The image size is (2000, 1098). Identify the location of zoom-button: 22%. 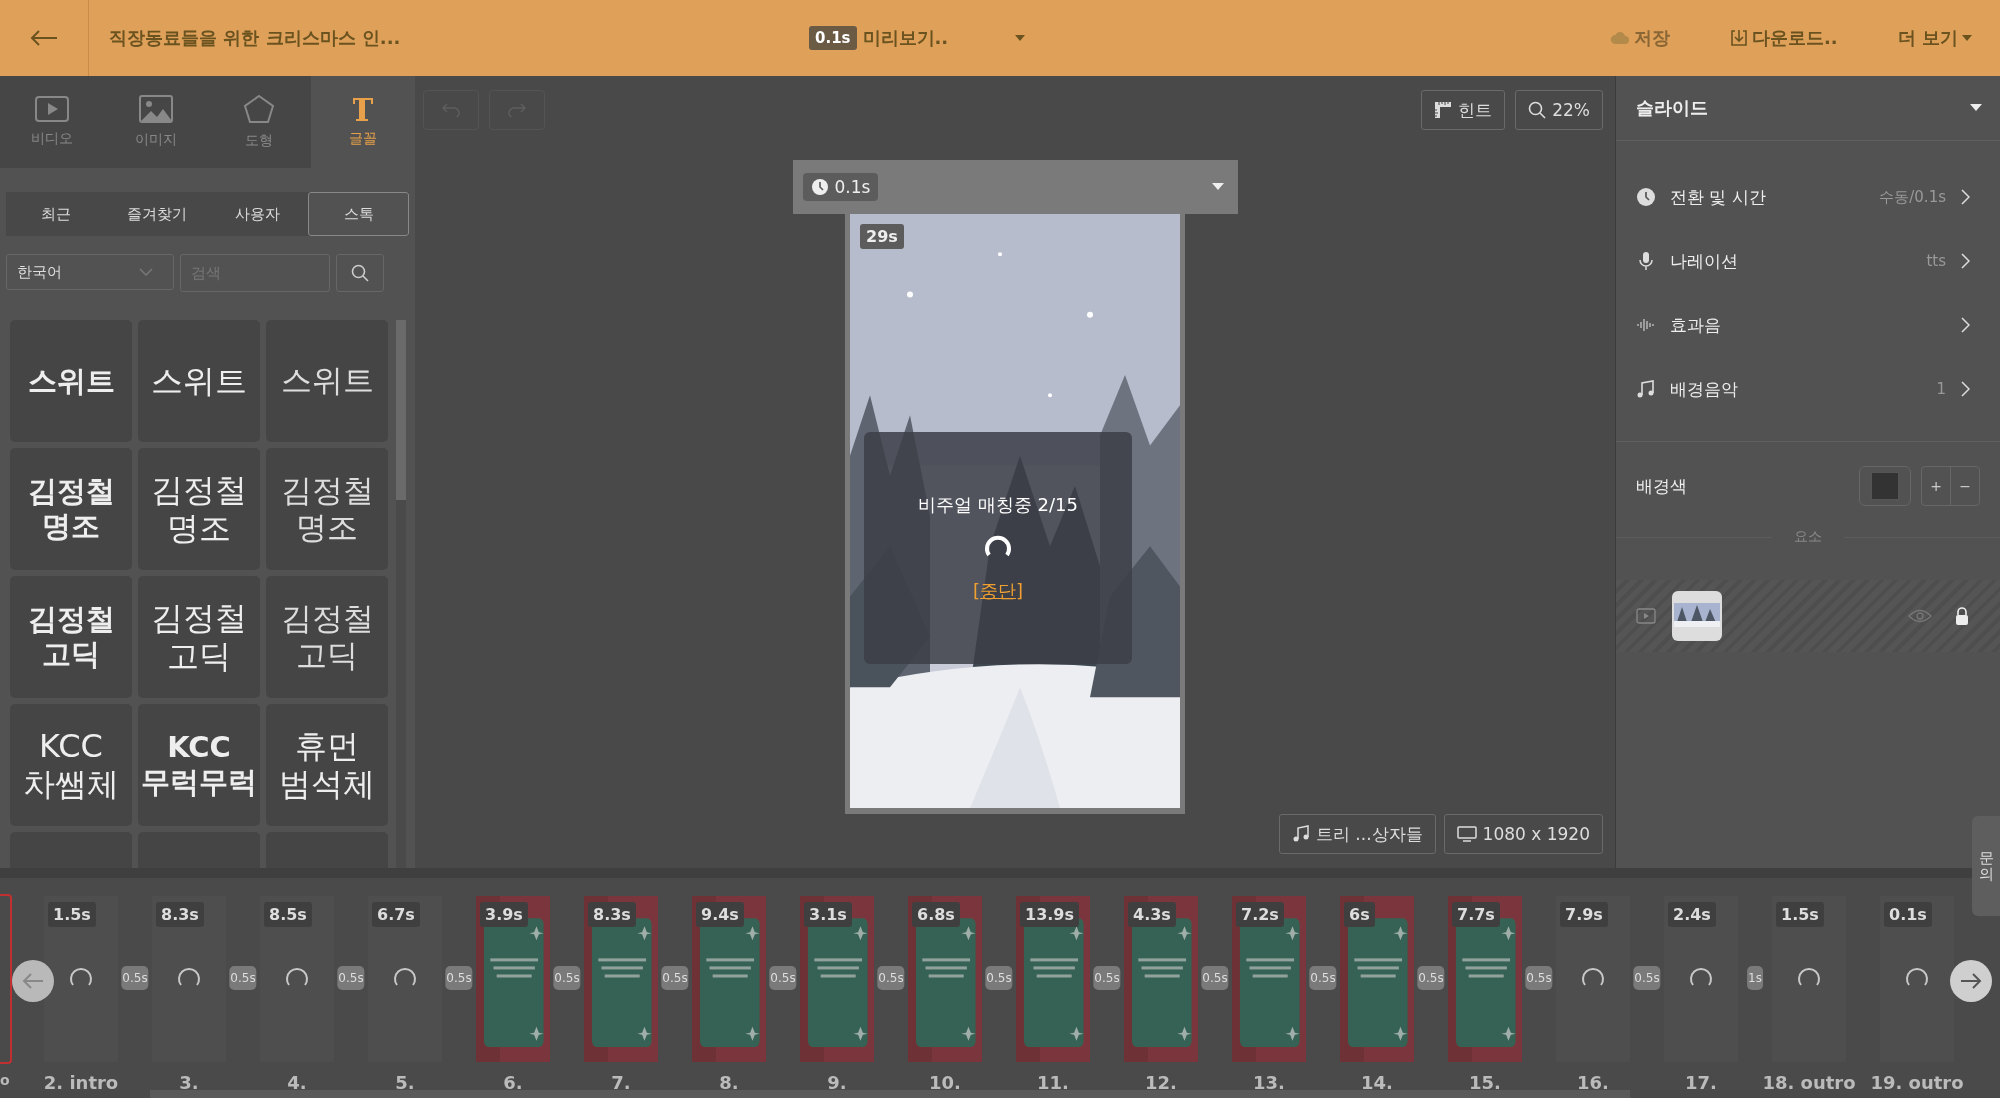
(1559, 110).